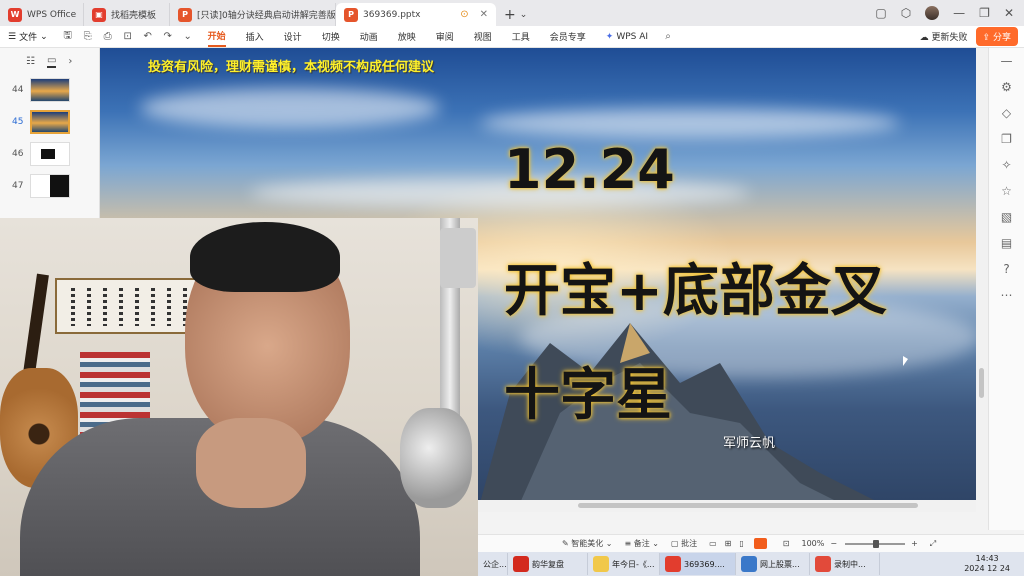 Image resolution: width=1024 pixels, height=576 pixels. I want to click on play-slideshow-button, so click(760, 543).